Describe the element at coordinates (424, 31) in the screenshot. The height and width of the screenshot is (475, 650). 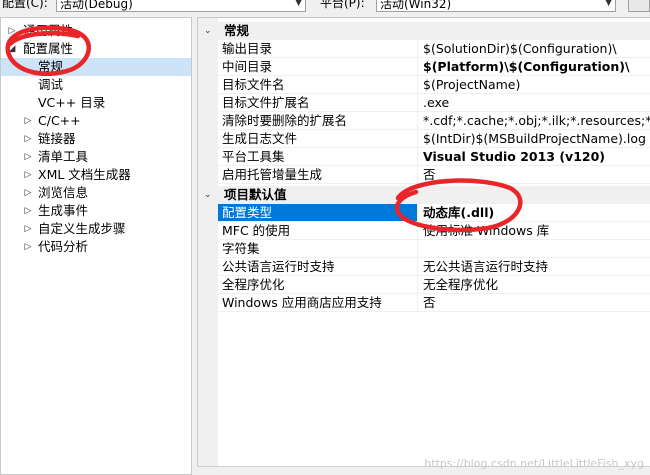
I see `category-general: ⌄ 常规` at that location.